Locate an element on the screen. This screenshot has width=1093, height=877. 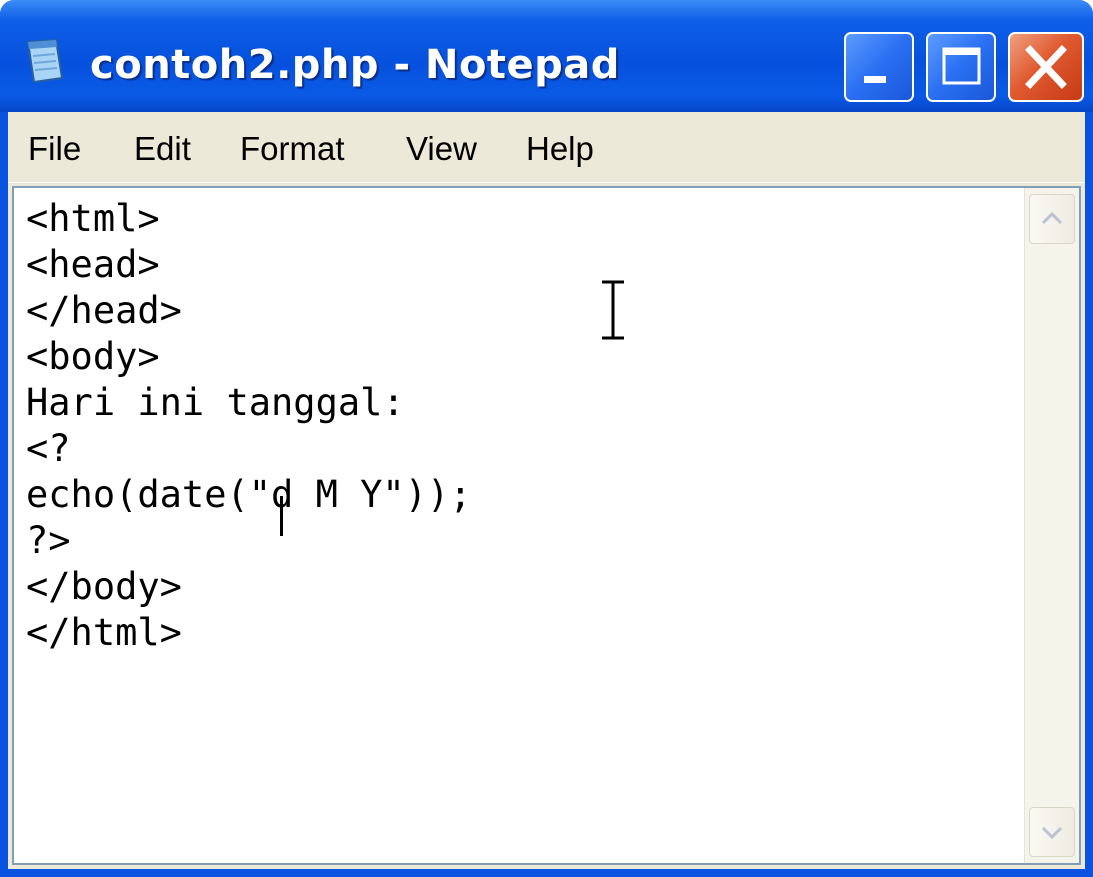
menu-bar: File Edit Format View Help is located at coordinates (546, 147).